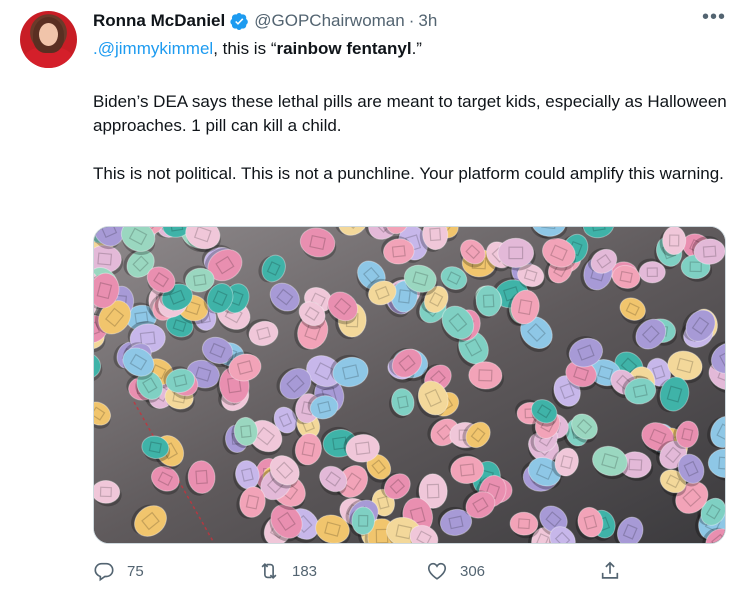  Describe the element at coordinates (329, 21) in the screenshot. I see `author-handle: @GOPChairwoman` at that location.